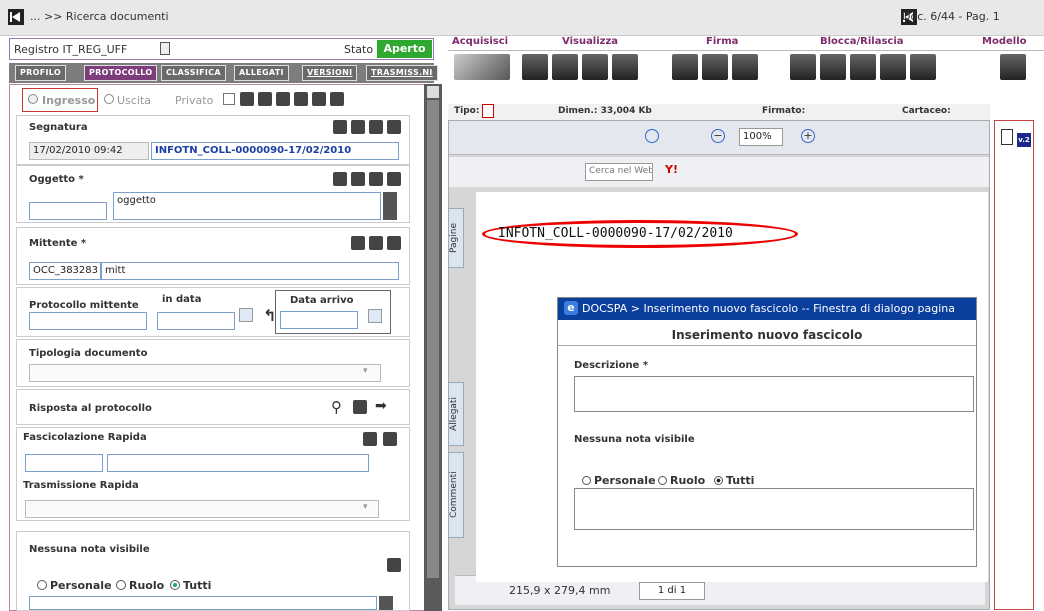  I want to click on protocollo-mittente-field, so click(88, 321).